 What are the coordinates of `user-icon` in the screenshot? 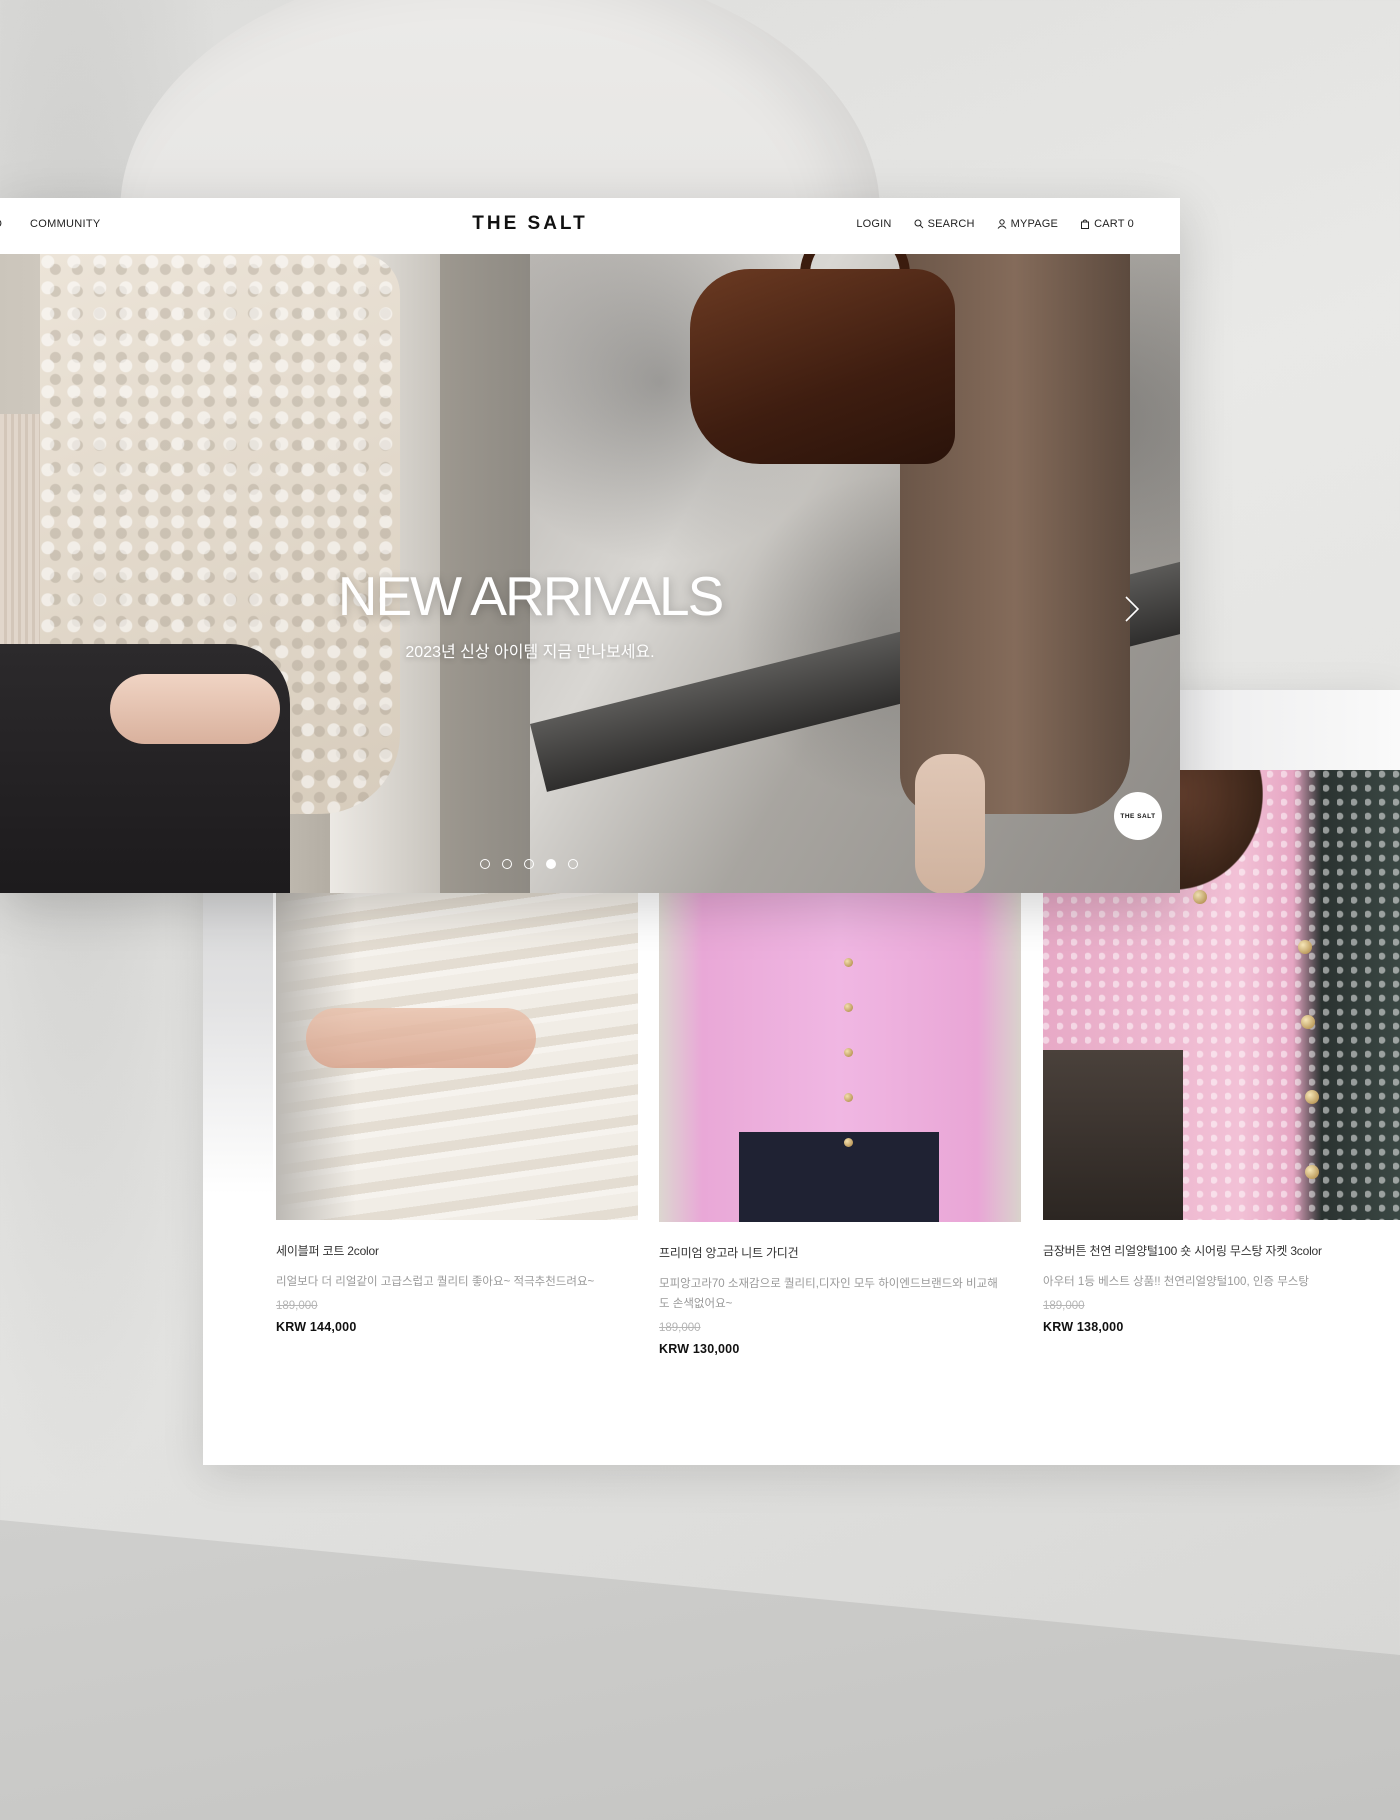 It's located at (1002, 224).